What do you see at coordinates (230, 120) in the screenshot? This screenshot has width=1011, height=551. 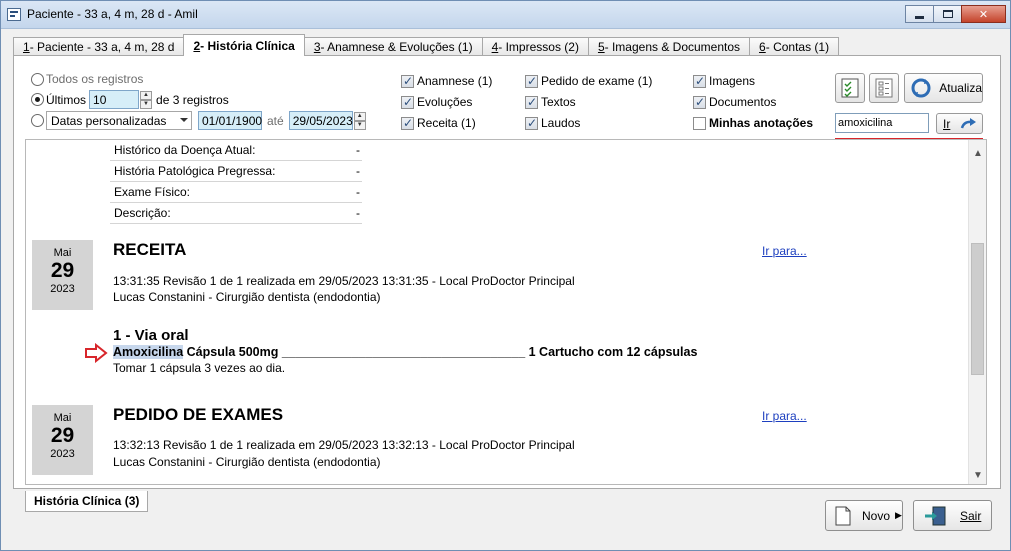 I see `date-from-input: 01/01/1900` at bounding box center [230, 120].